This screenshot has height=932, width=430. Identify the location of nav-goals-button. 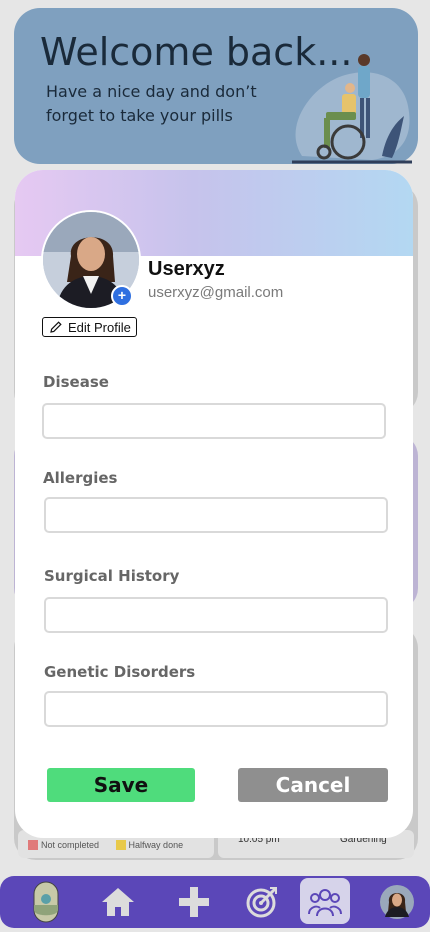
(262, 902).